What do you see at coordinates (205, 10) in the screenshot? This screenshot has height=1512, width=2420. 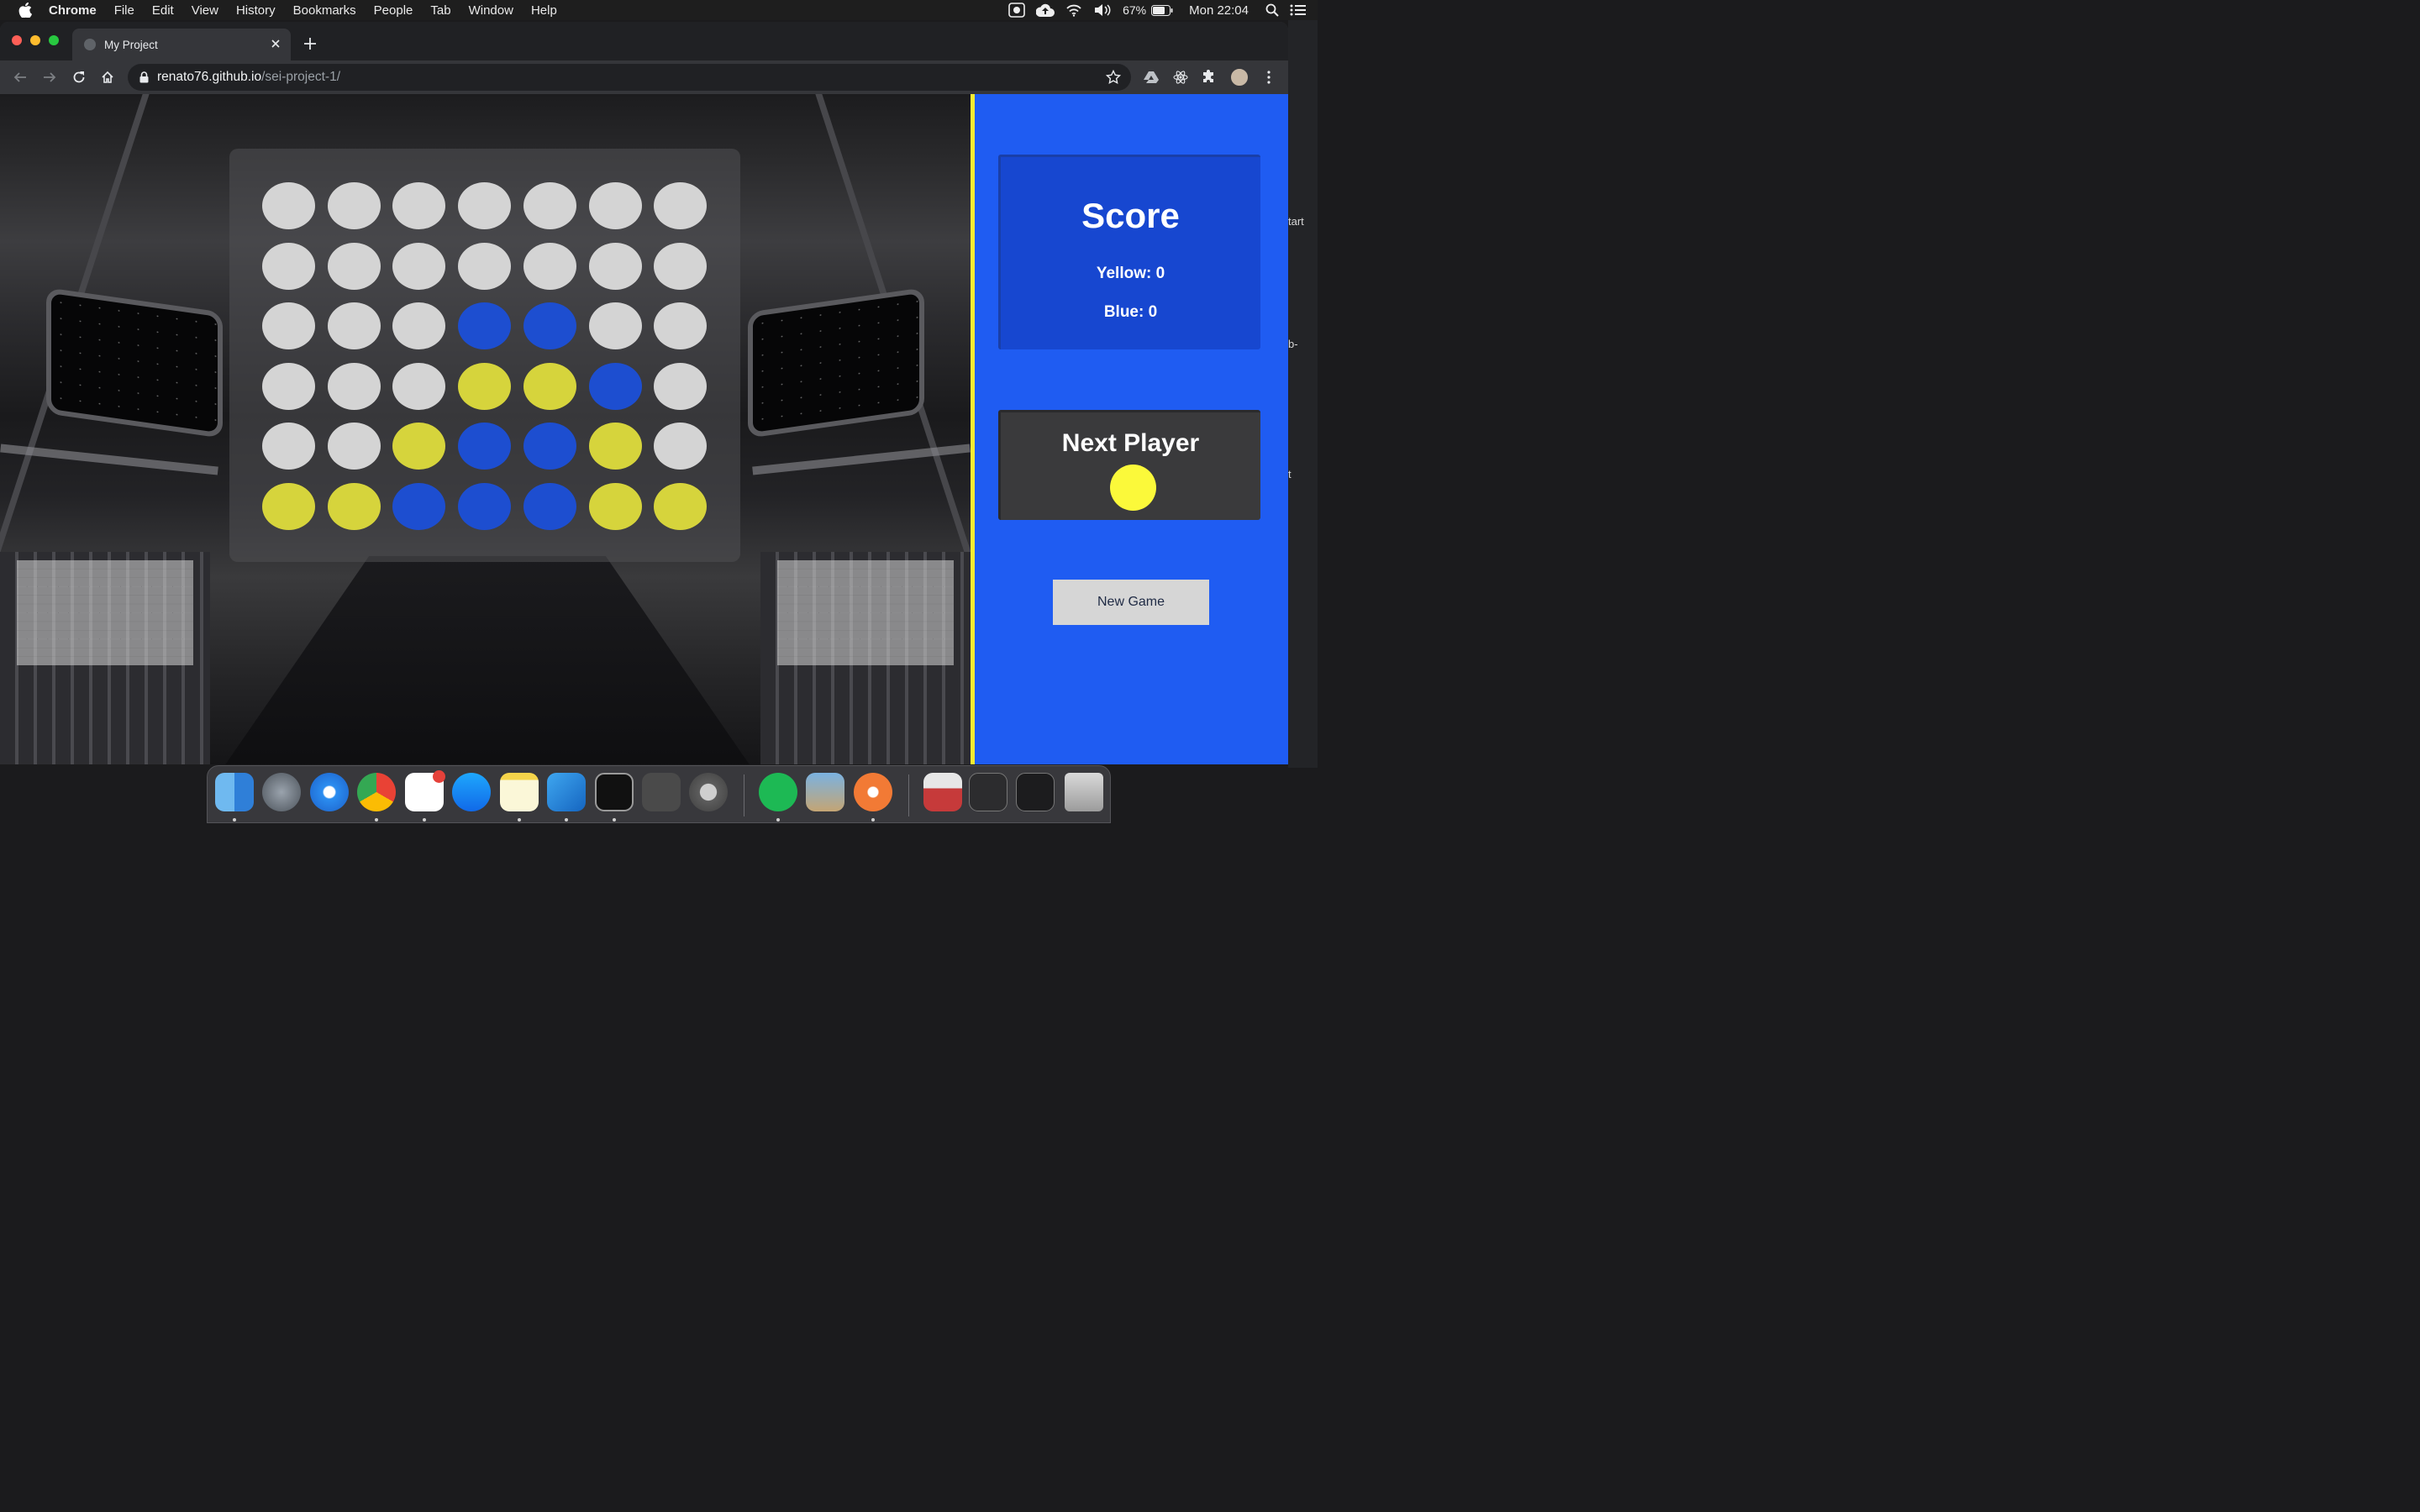 I see `menu-view: View` at bounding box center [205, 10].